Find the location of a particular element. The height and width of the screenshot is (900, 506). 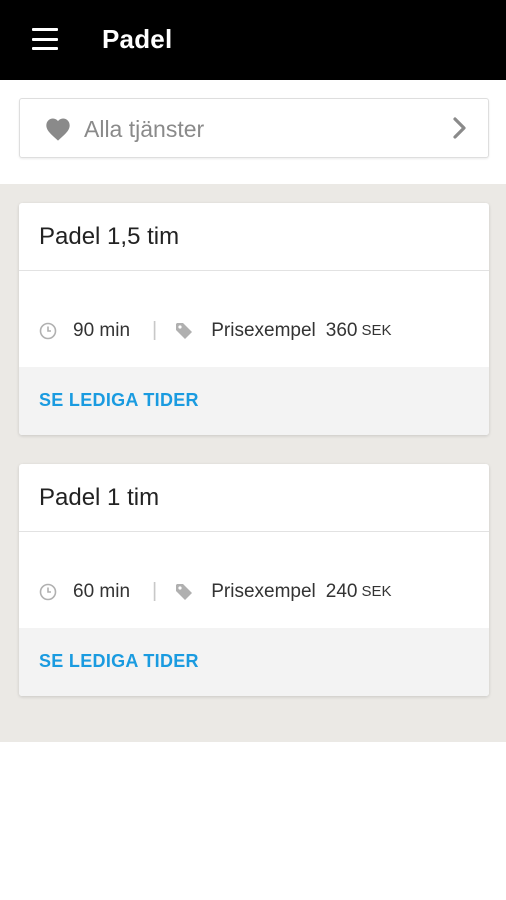

service-card-header: Padel 1 tim is located at coordinates (254, 498).